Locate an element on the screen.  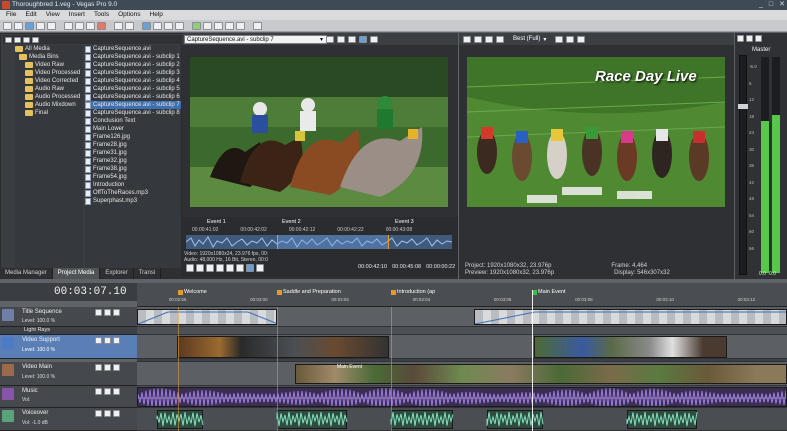
media-file: CaptureSequence.avi is located at coordinates (133, 49).